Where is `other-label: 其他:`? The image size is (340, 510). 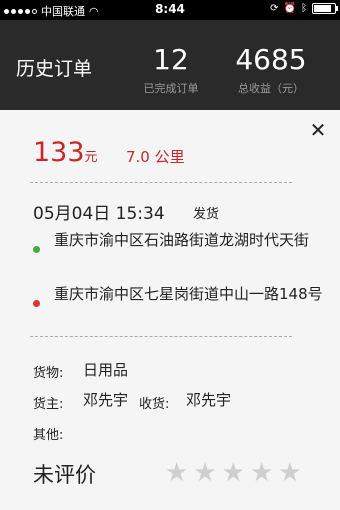 other-label: 其他: is located at coordinates (48, 435).